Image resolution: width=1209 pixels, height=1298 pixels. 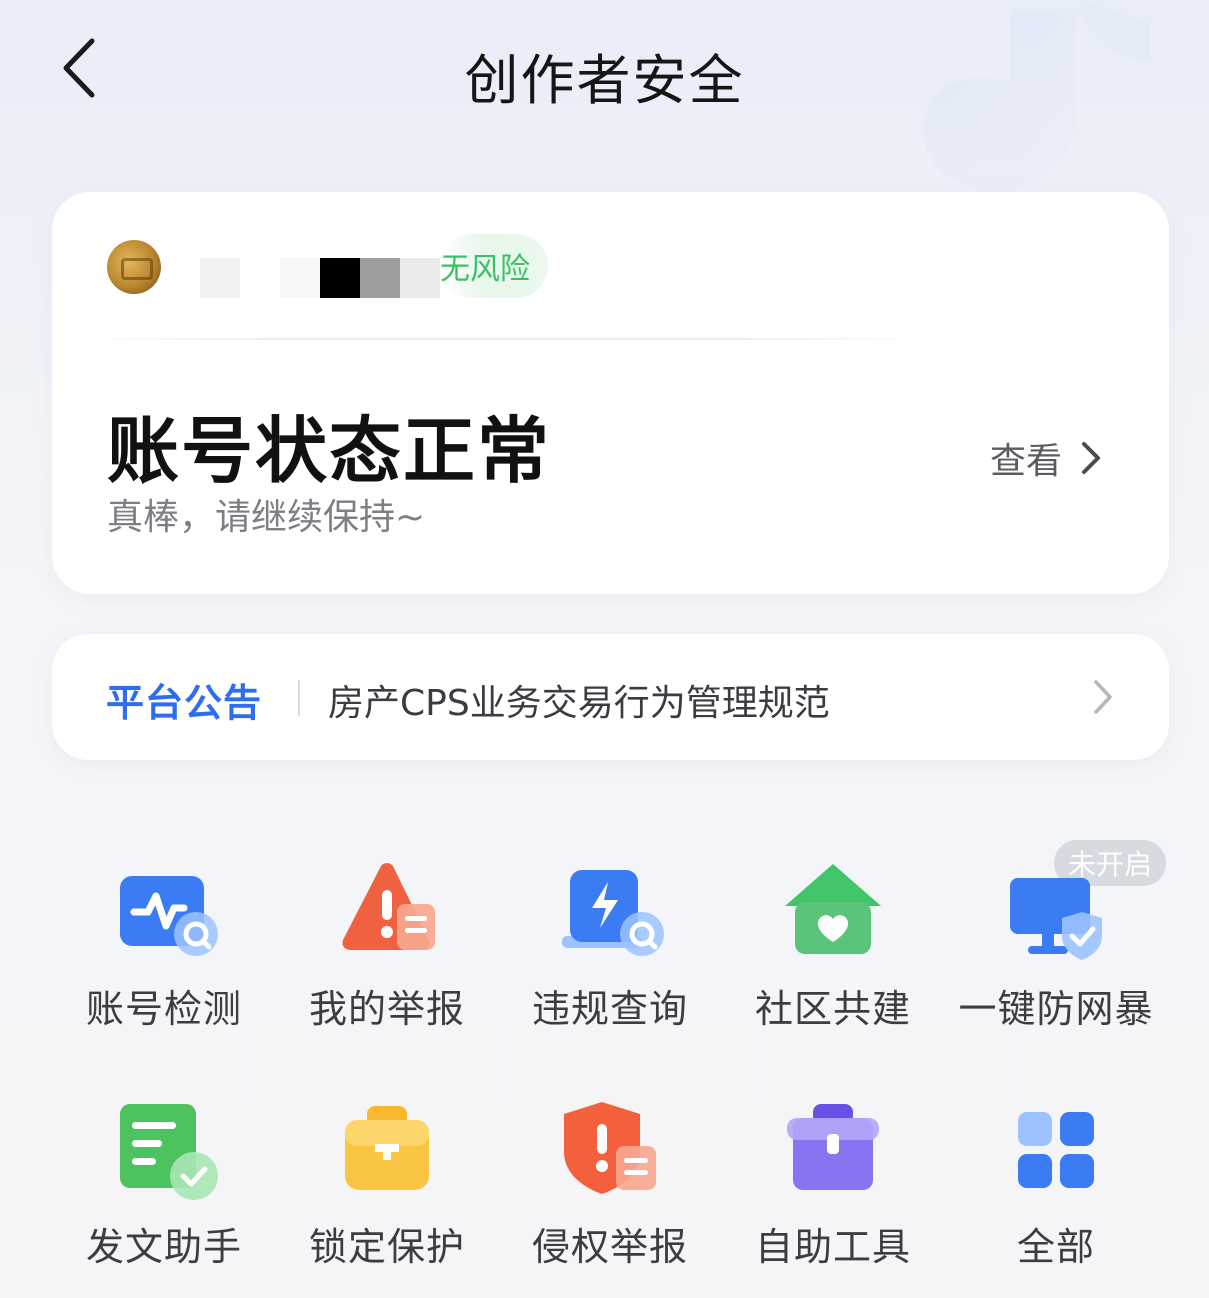 What do you see at coordinates (833, 909) in the screenshot?
I see `community-icon` at bounding box center [833, 909].